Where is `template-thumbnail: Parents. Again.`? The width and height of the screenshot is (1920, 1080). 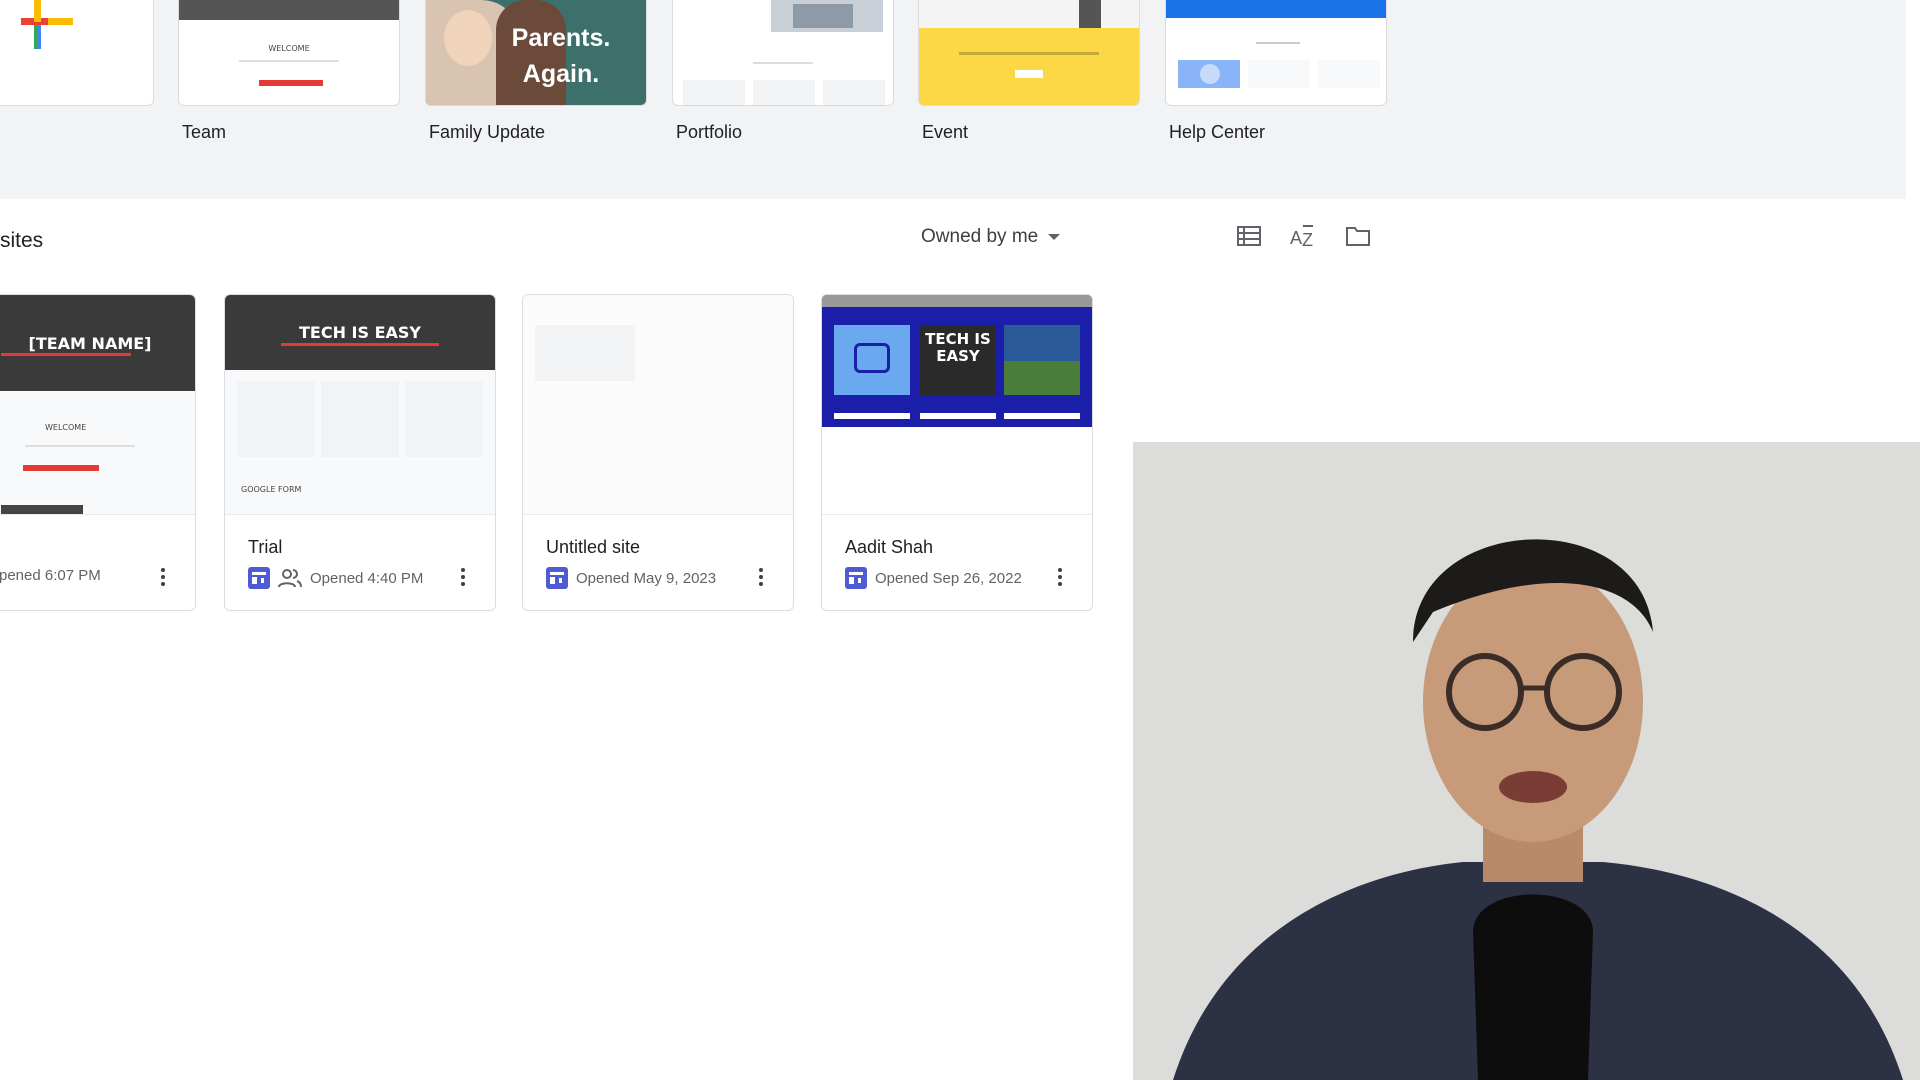 template-thumbnail: Parents. Again. is located at coordinates (536, 53).